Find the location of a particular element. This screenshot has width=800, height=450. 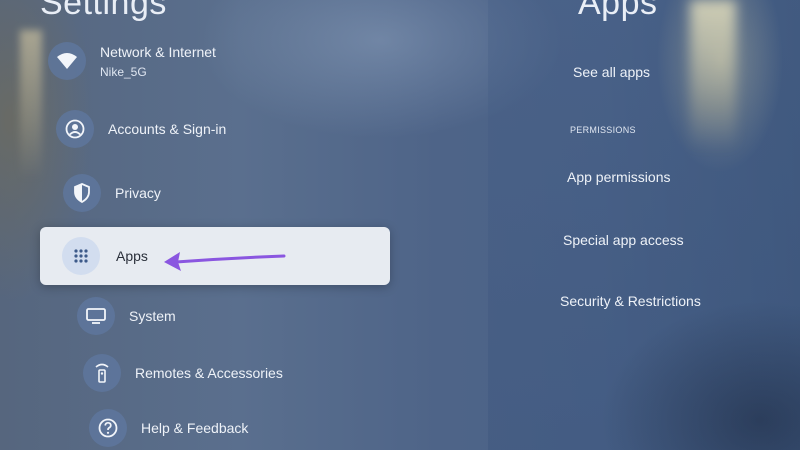

settings-title: Settings is located at coordinates (103, 11).